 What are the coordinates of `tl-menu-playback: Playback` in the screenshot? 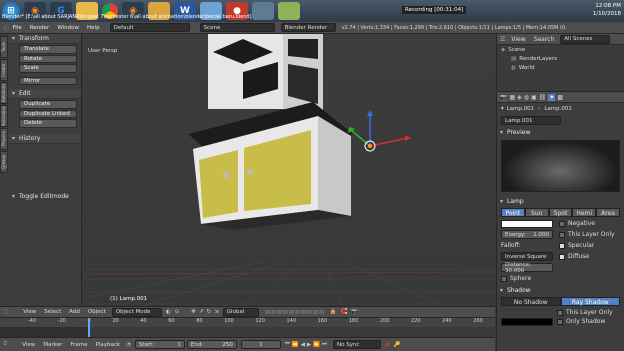 It's located at (108, 345).